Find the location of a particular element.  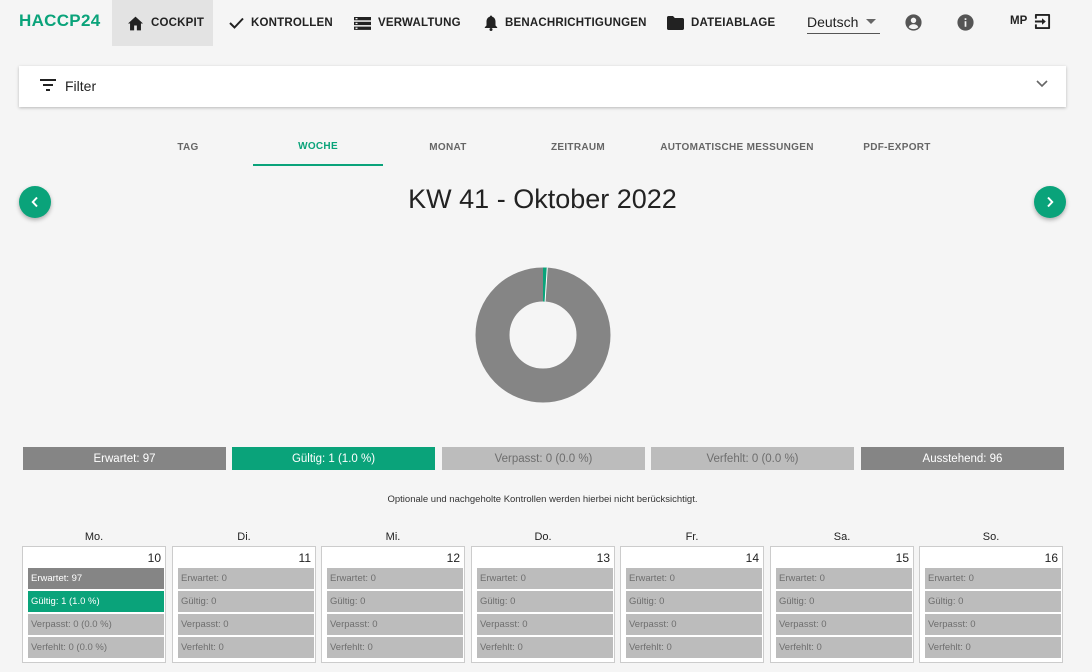

nav-cockpit: COCKPIT is located at coordinates (162, 23).